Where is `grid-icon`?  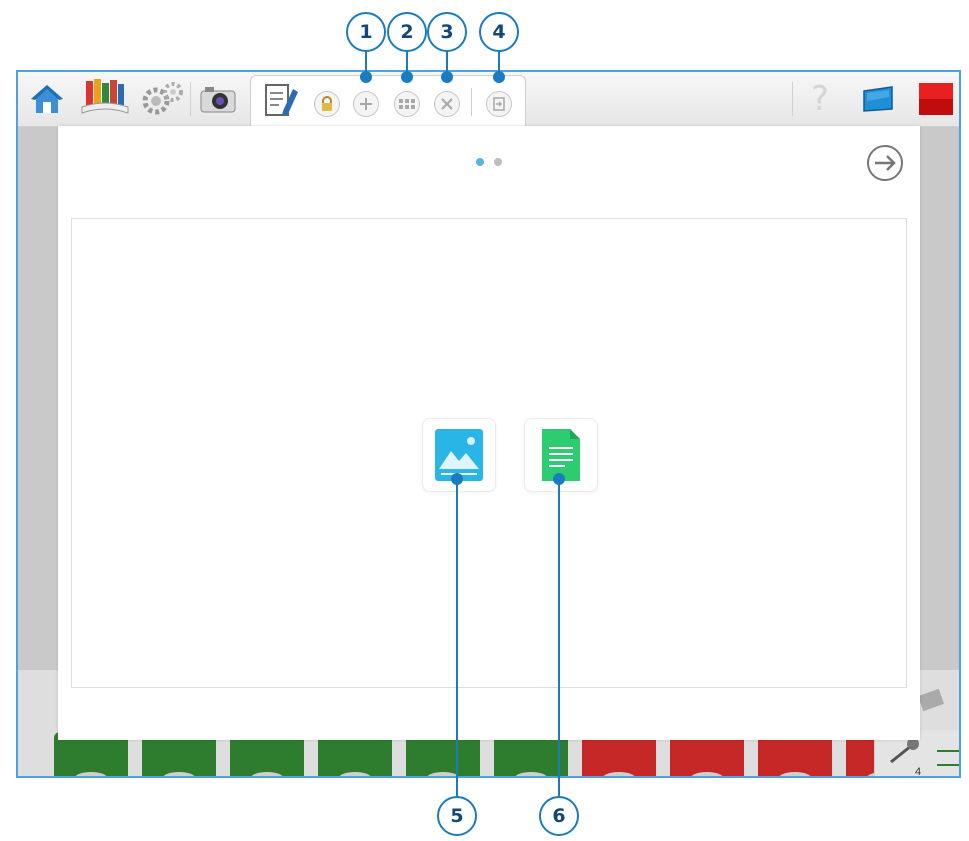 grid-icon is located at coordinates (407, 104).